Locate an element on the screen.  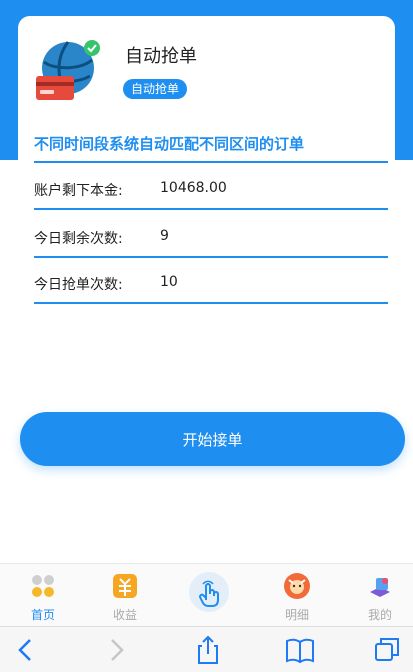
card-icon is located at coordinates (55, 88).